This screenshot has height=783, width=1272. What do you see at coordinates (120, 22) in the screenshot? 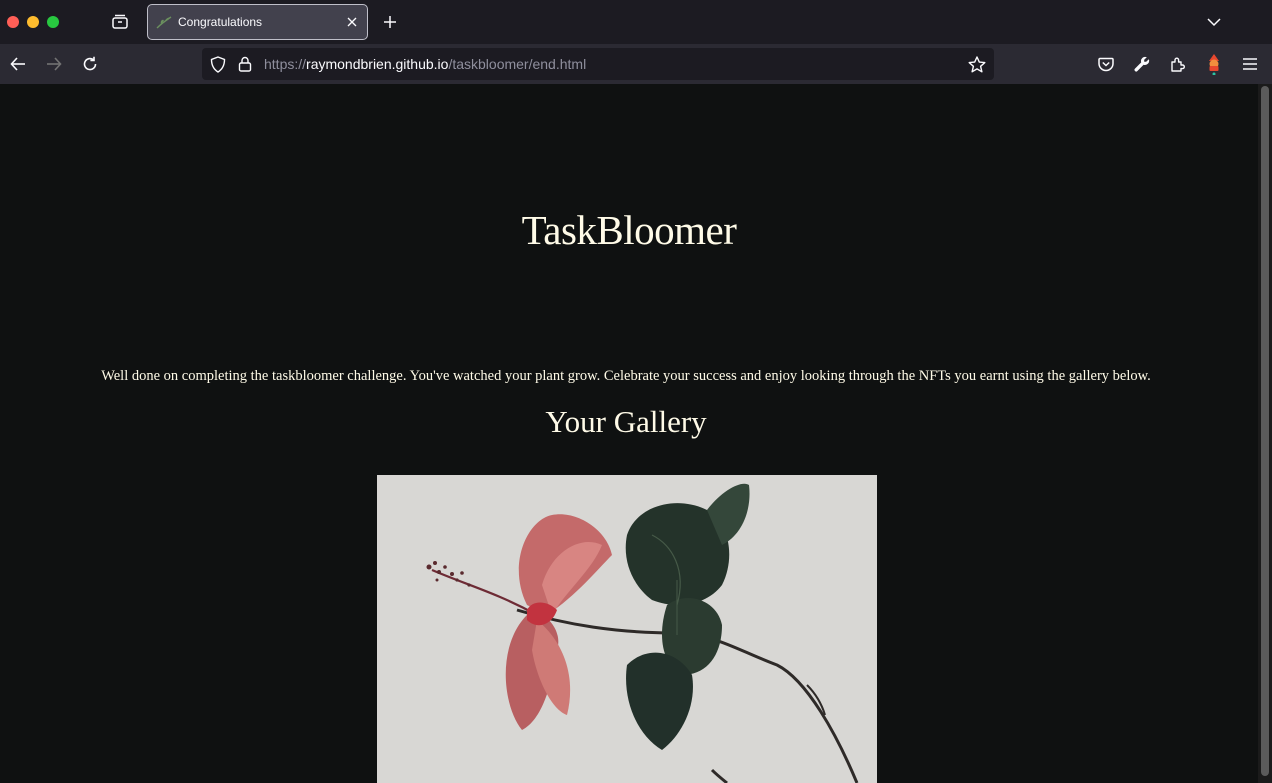
I see `tab-overview-icon` at bounding box center [120, 22].